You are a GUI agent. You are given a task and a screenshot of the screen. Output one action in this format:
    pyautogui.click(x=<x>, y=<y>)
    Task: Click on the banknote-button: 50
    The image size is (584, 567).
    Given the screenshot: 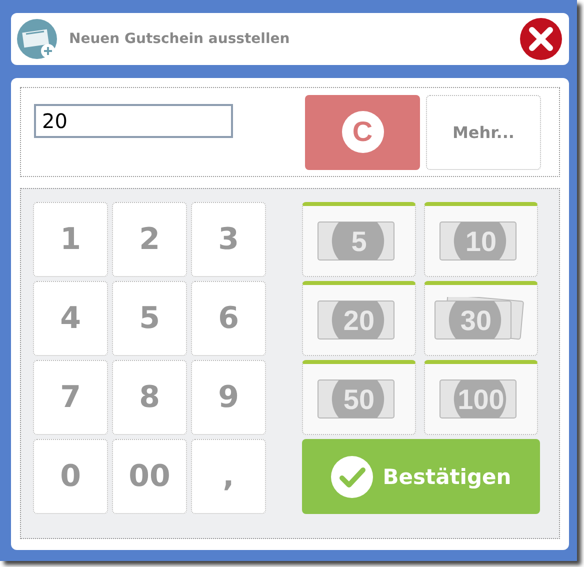 What is the action you would take?
    pyautogui.click(x=359, y=397)
    